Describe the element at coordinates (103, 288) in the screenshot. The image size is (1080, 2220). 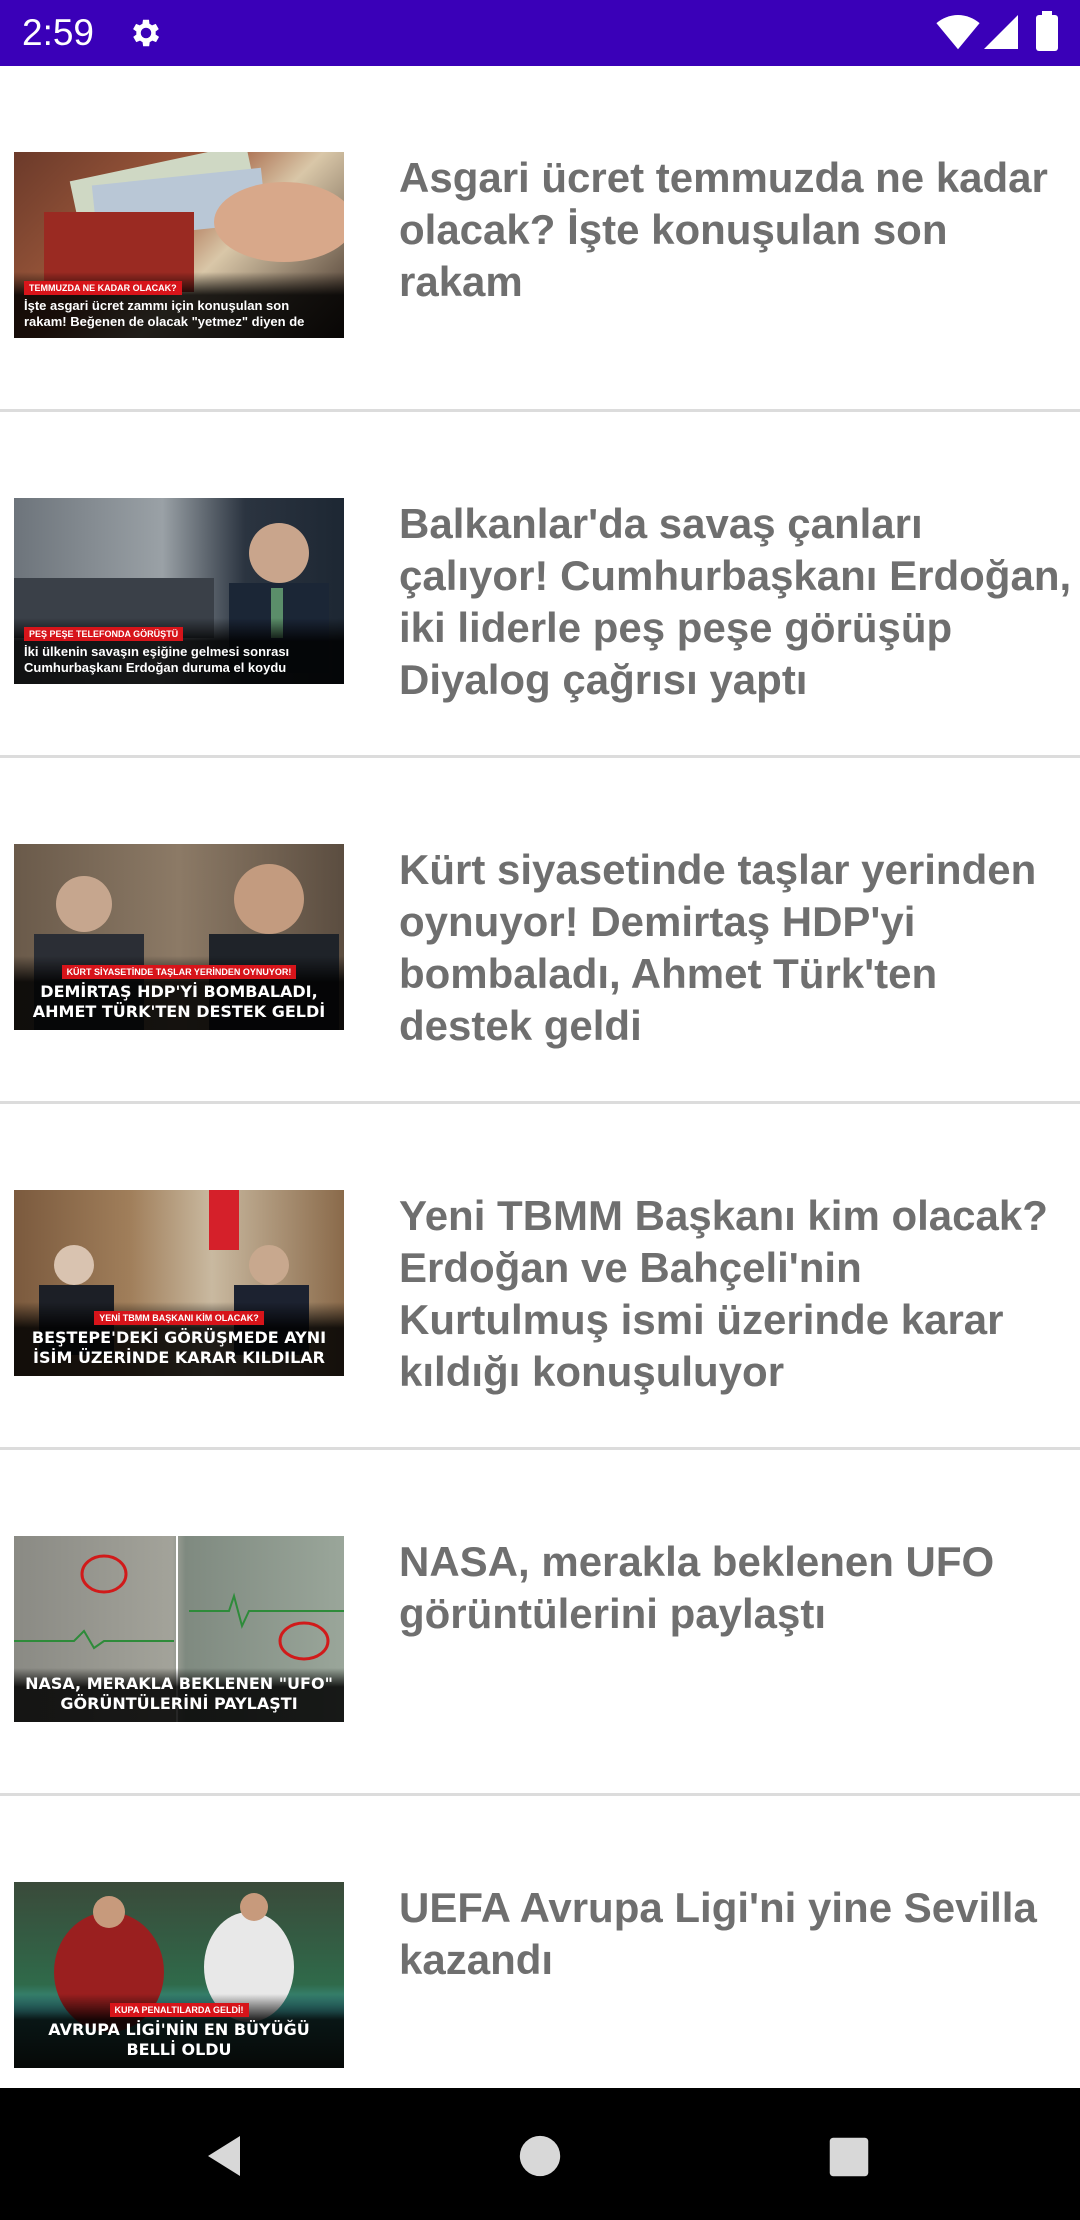
I see `thumbnail-tag: TEMMUZDA NE KADAR OLACAK?` at that location.